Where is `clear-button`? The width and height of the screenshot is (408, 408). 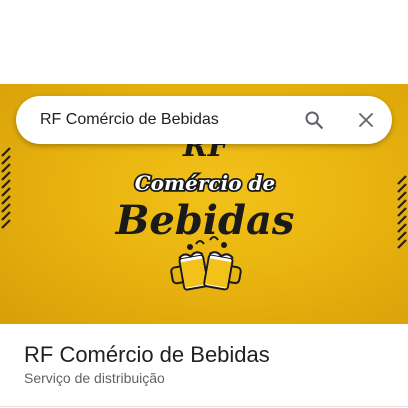 clear-button is located at coordinates (366, 120).